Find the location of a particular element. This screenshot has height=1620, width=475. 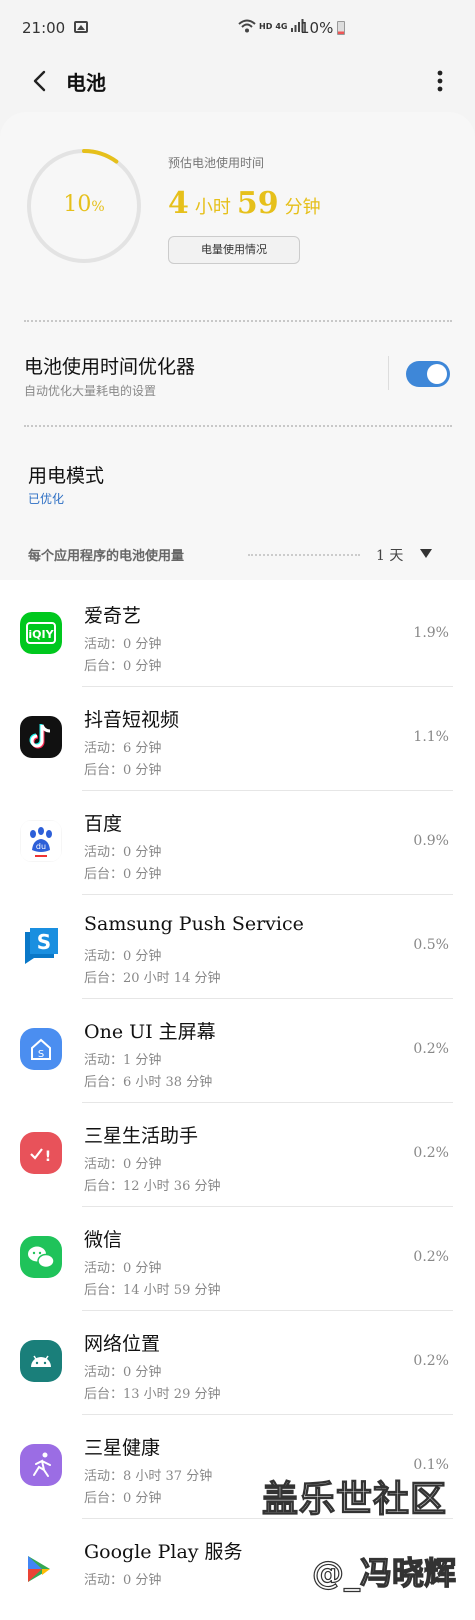

svg-text: iQIY is located at coordinates (41, 634).